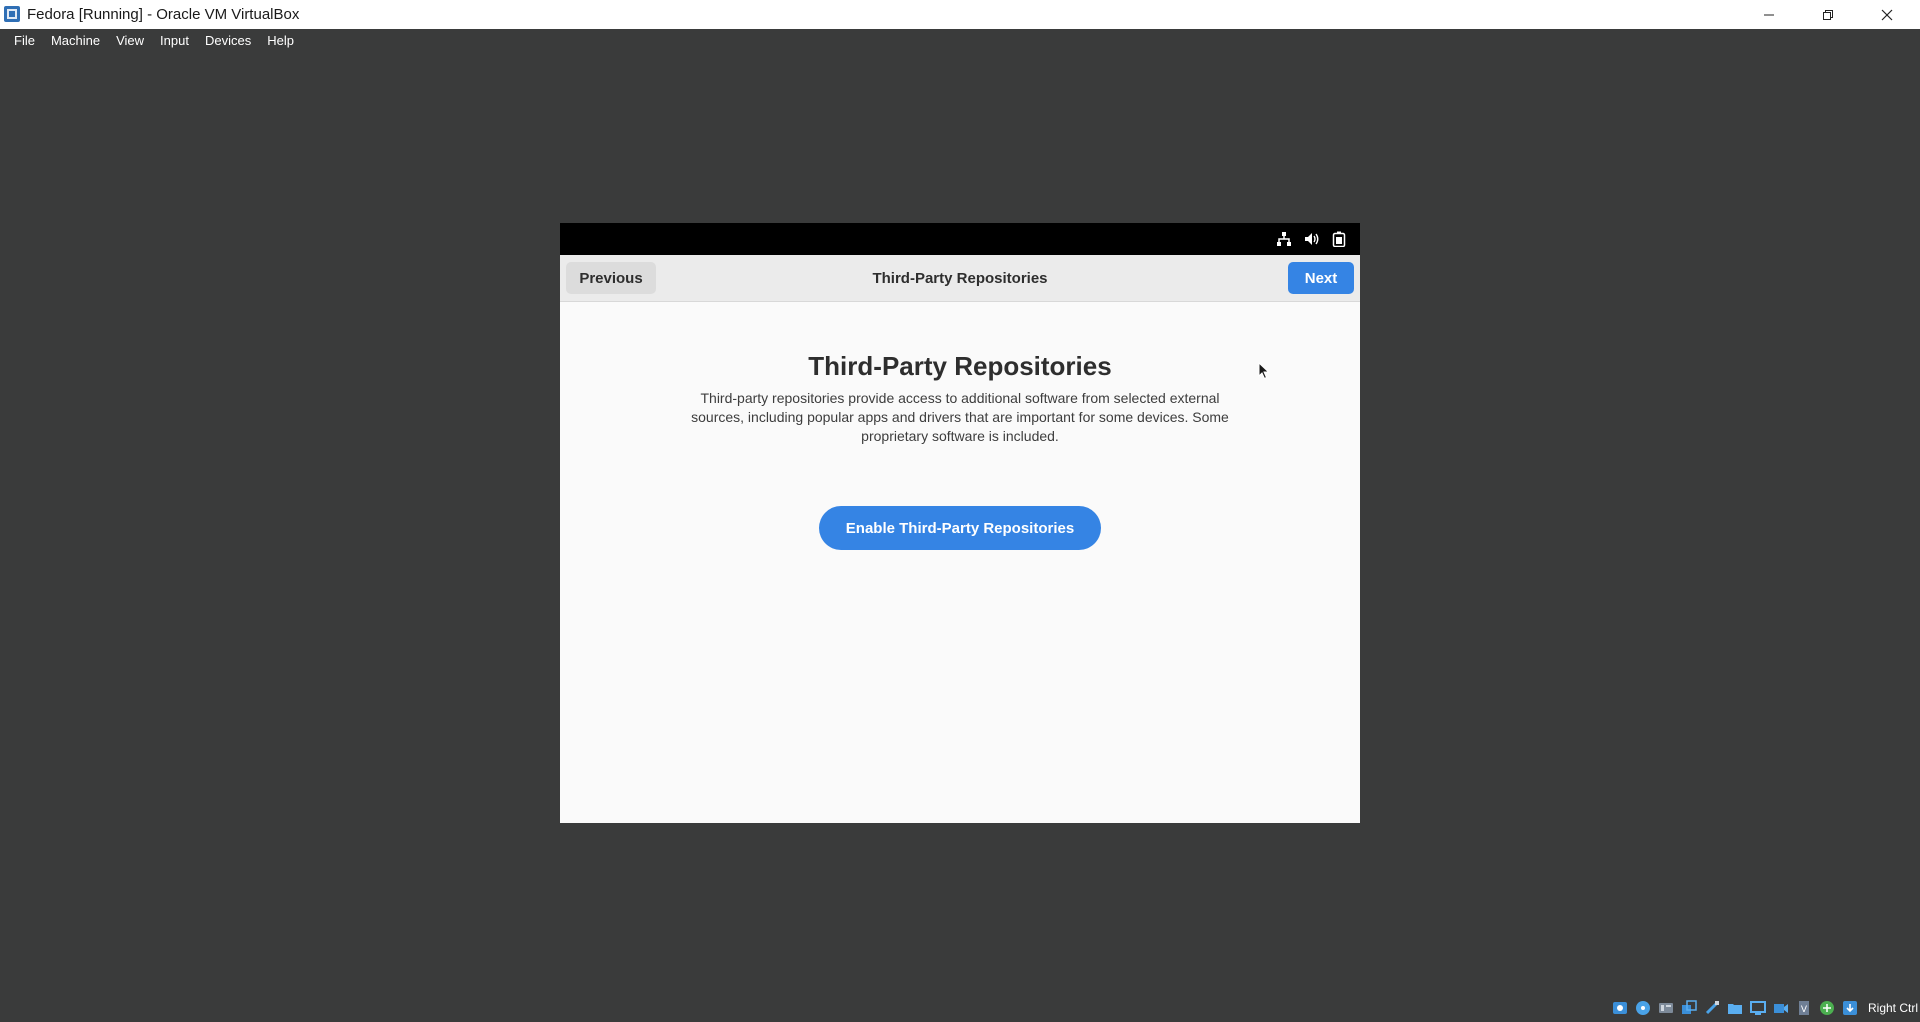 Image resolution: width=1920 pixels, height=1022 pixels. I want to click on restore-button, so click(1828, 14).